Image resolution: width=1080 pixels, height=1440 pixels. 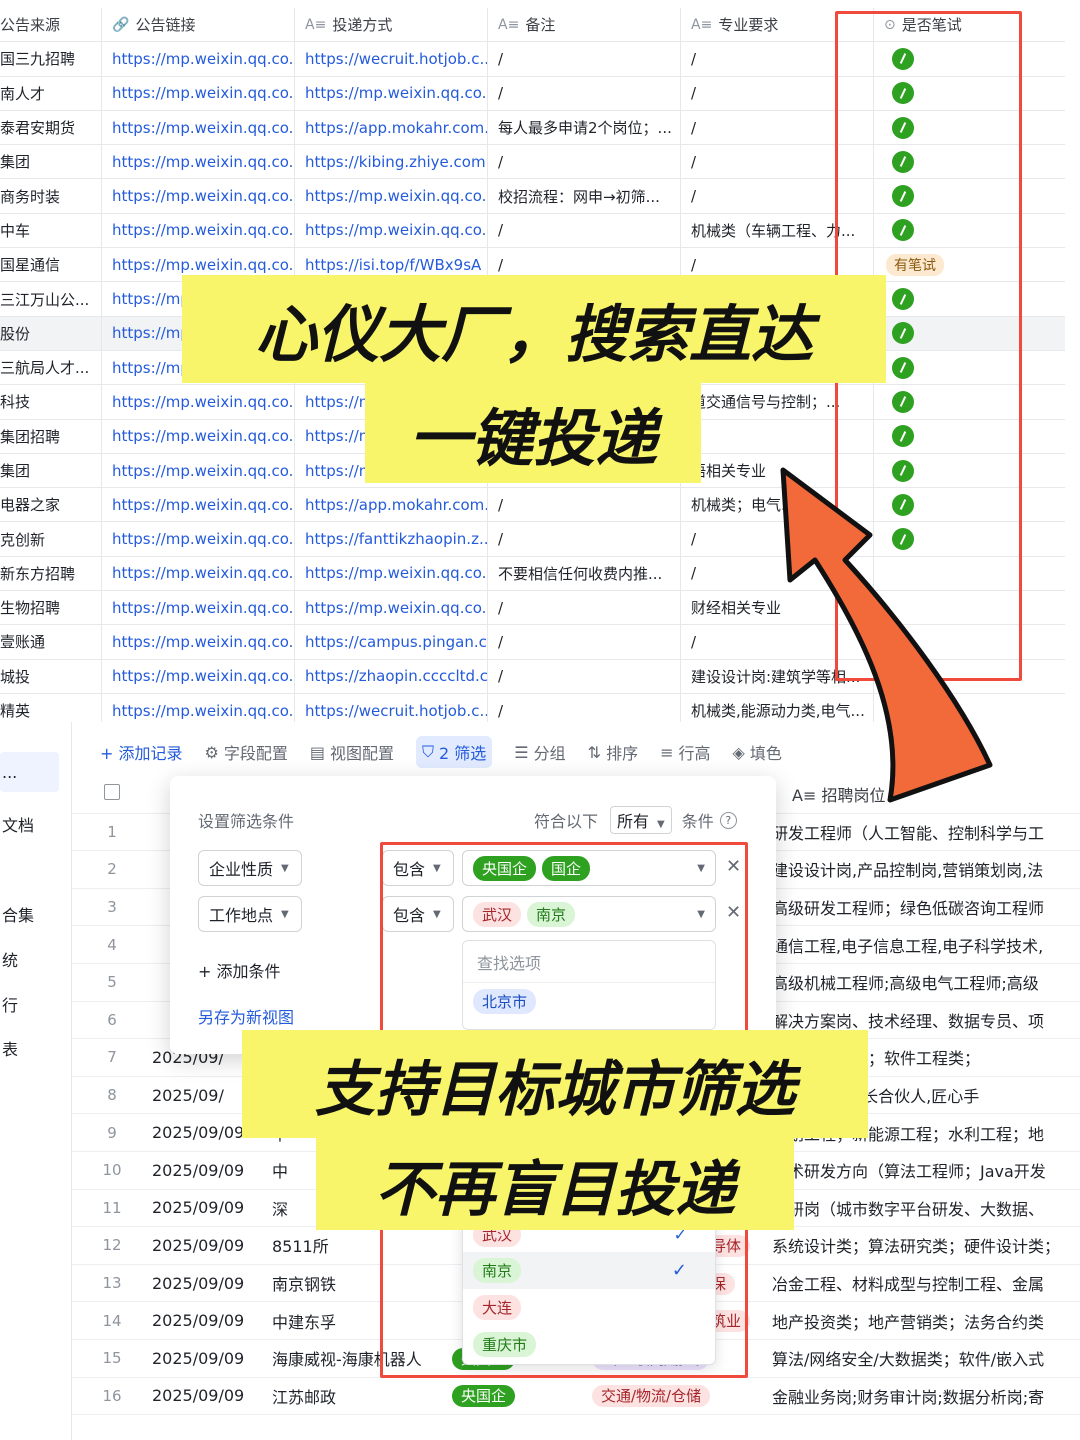 What do you see at coordinates (51, 127) in the screenshot?
I see `cell-source: 泰君安期货` at bounding box center [51, 127].